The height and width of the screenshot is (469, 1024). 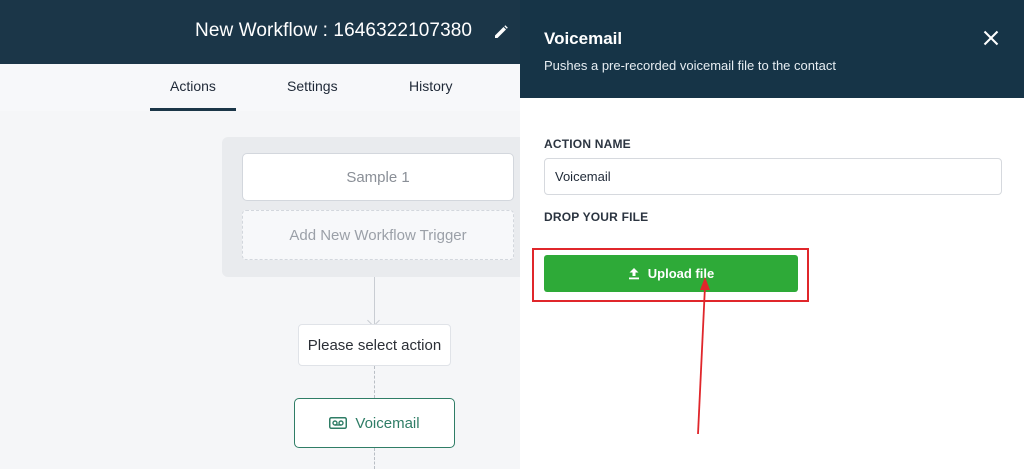 I want to click on workflow-tabs: Actions Settings History, so click(x=260, y=88).